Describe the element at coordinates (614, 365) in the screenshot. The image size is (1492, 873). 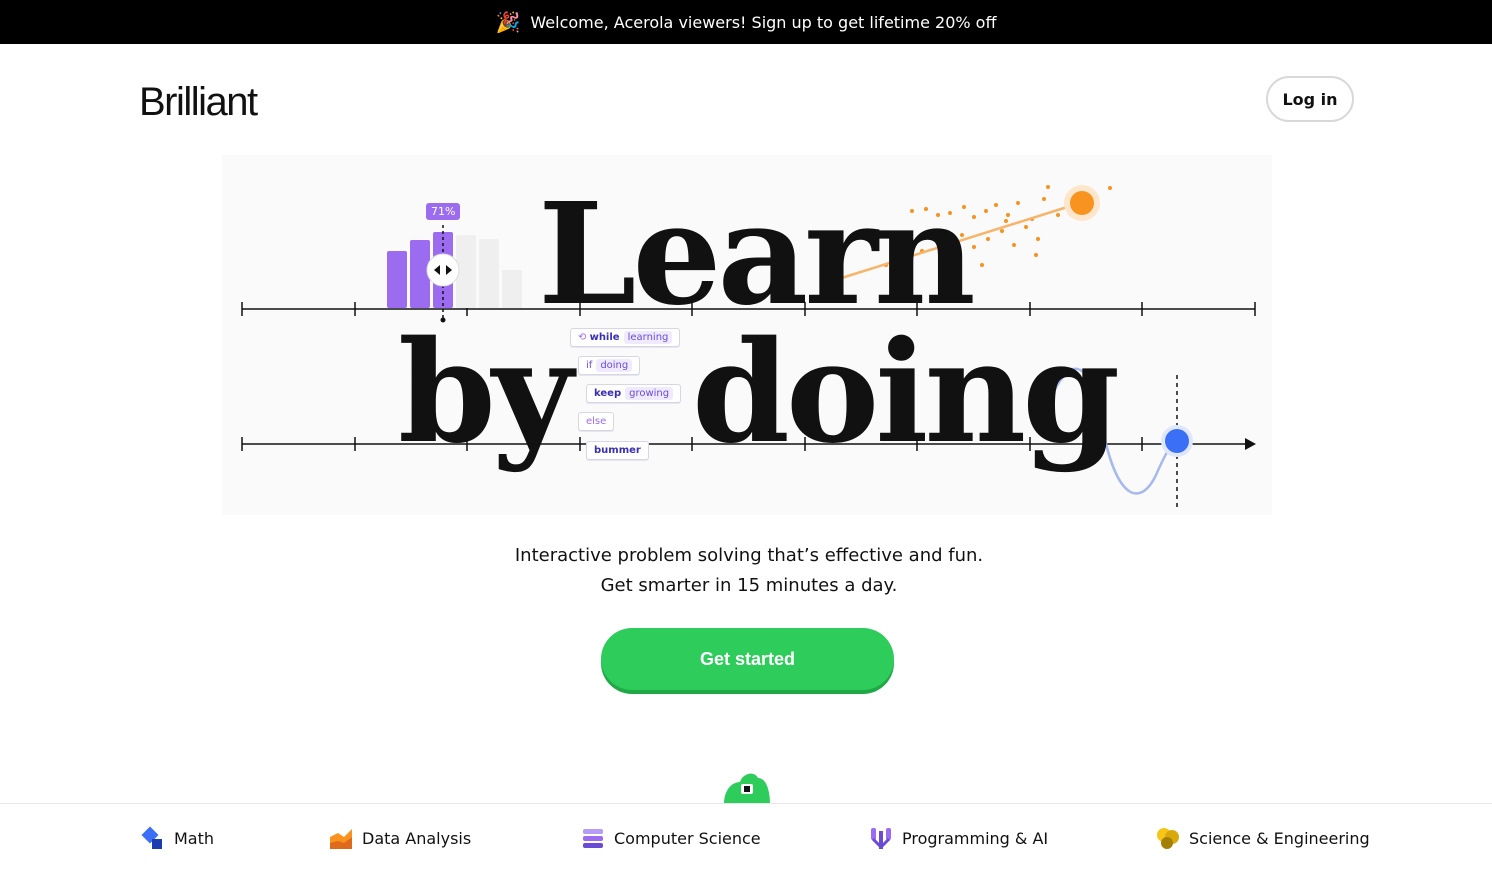
I see `code-var-doing: doing` at that location.